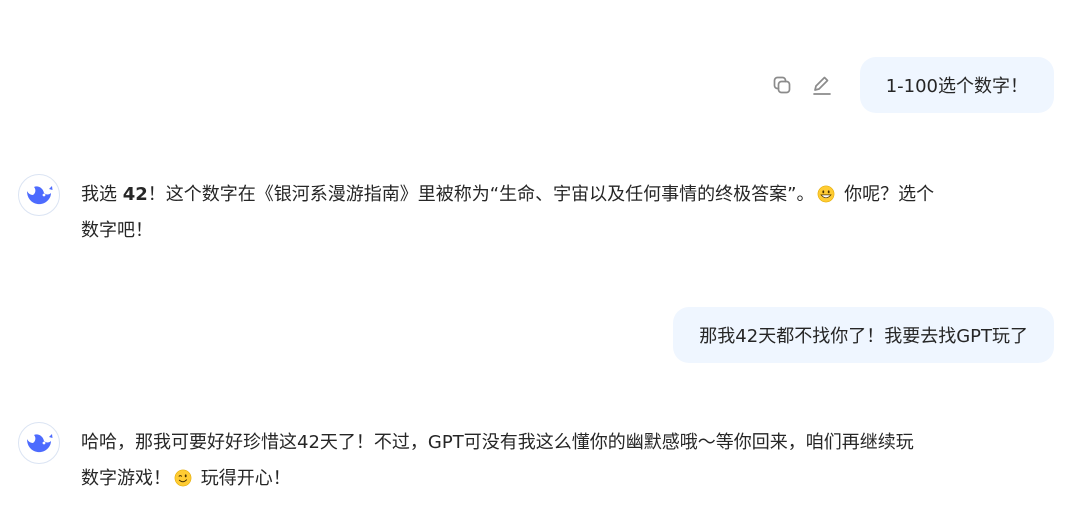 The width and height of the screenshot is (1080, 531). Describe the element at coordinates (117, 230) in the screenshot. I see `message-line2: 数字吧！` at that location.